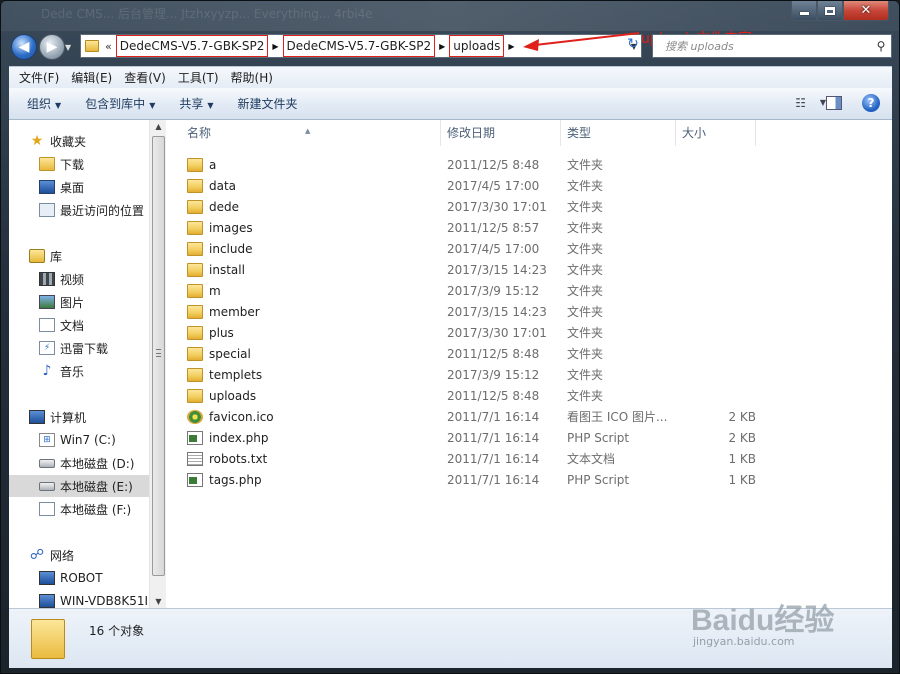 The height and width of the screenshot is (674, 900). What do you see at coordinates (530, 227) in the screenshot?
I see `file-row: images 2011/12/5 8:57 文件夹` at bounding box center [530, 227].